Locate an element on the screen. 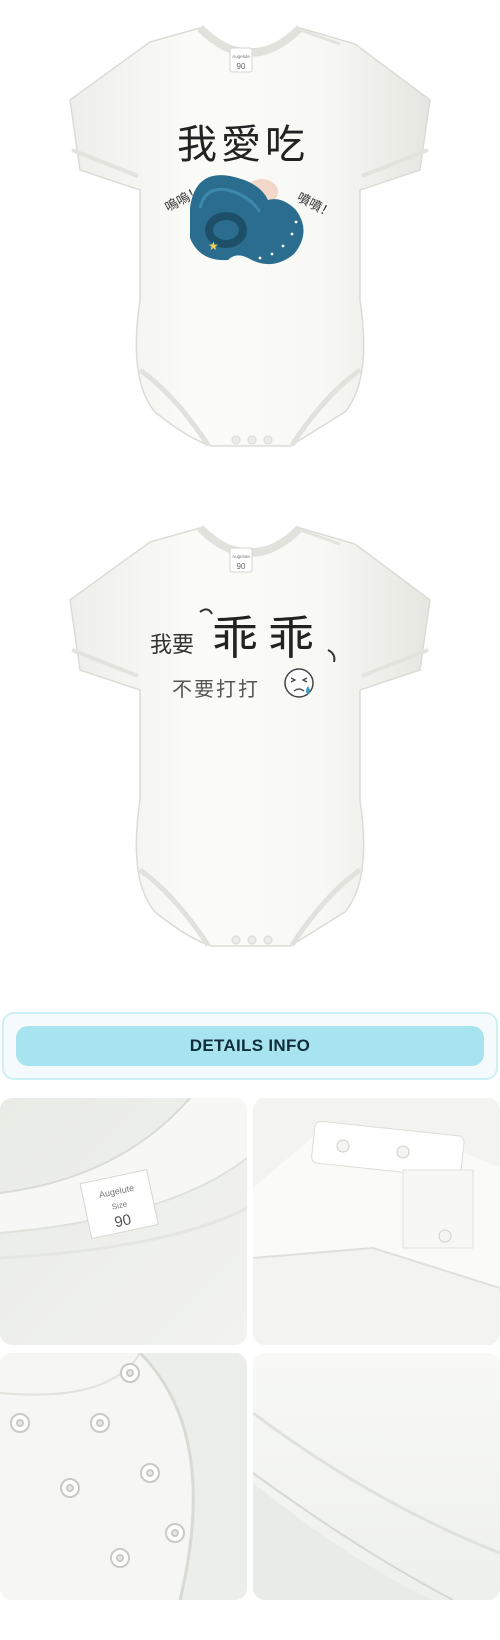 This screenshot has height=1640, width=500. print-prefix: 我要 is located at coordinates (172, 645).